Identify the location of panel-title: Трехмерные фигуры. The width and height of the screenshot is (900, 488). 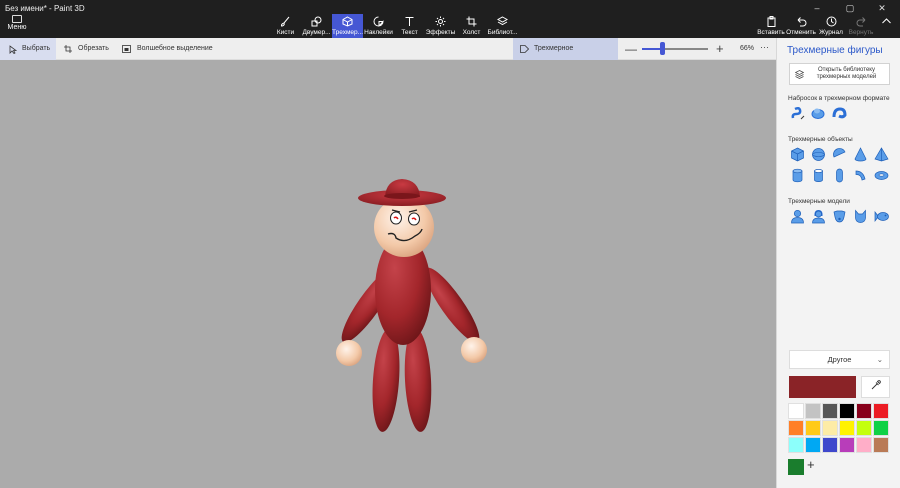
(835, 50).